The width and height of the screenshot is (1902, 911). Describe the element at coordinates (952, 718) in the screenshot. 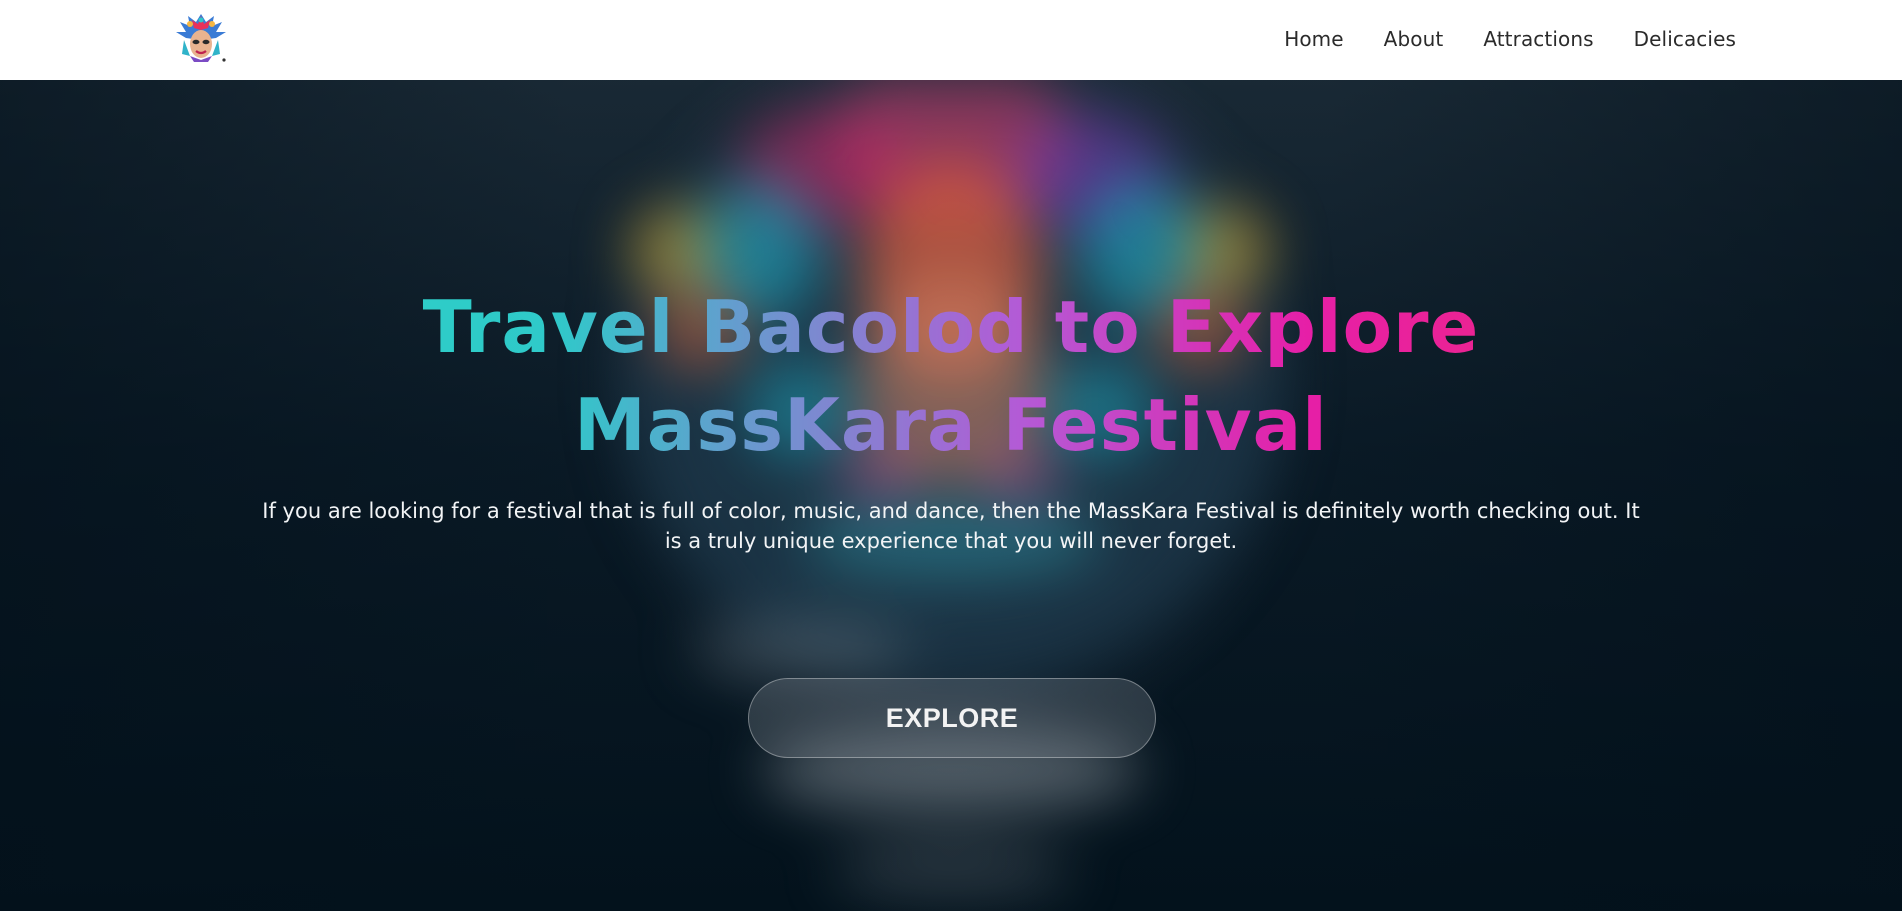

I see `explore-button: EXPLORE` at that location.